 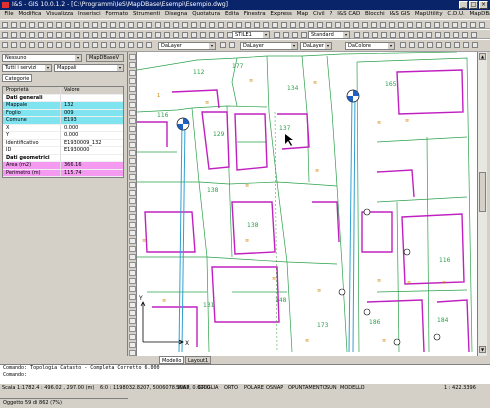 I want to click on status-toggle: OPUNTAMENTO, so click(x=307, y=388).